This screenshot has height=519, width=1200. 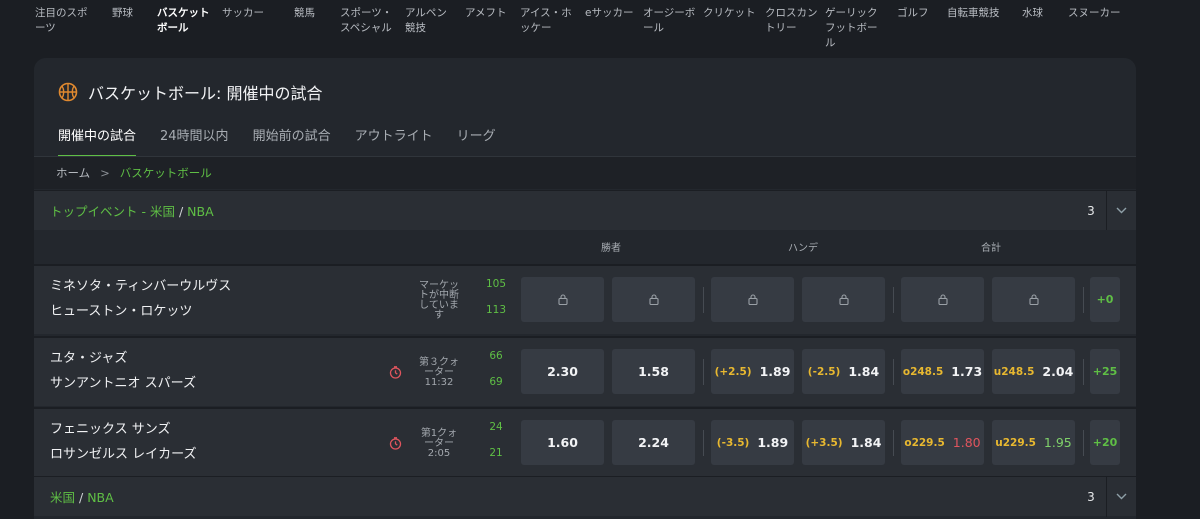 What do you see at coordinates (394, 141) in the screenshot?
I see `tab-3: アウトライト` at bounding box center [394, 141].